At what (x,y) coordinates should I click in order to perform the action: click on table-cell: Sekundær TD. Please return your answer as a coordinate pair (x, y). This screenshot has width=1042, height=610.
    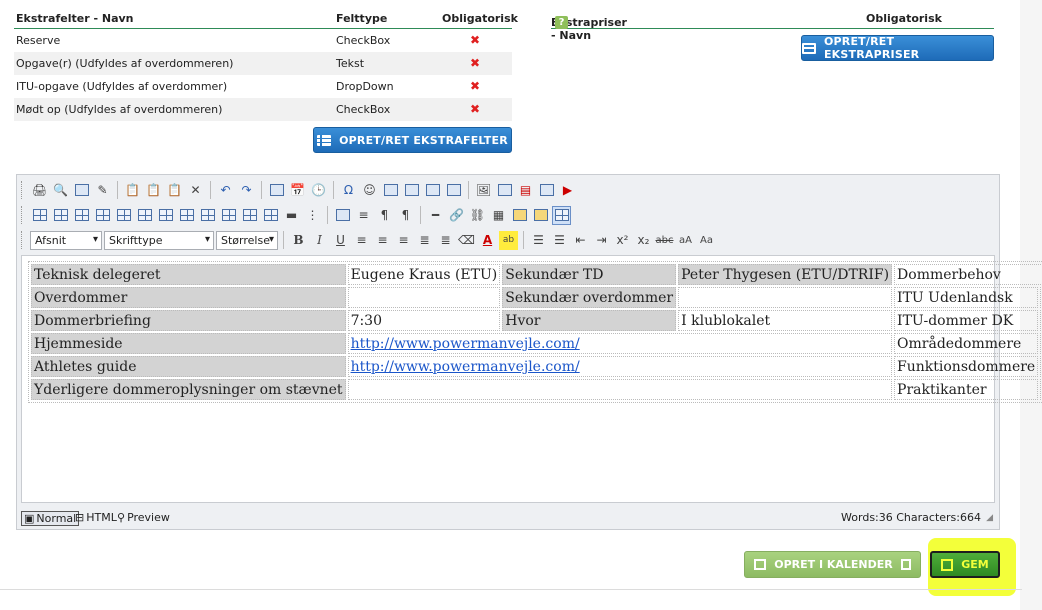
    Looking at the image, I should click on (589, 274).